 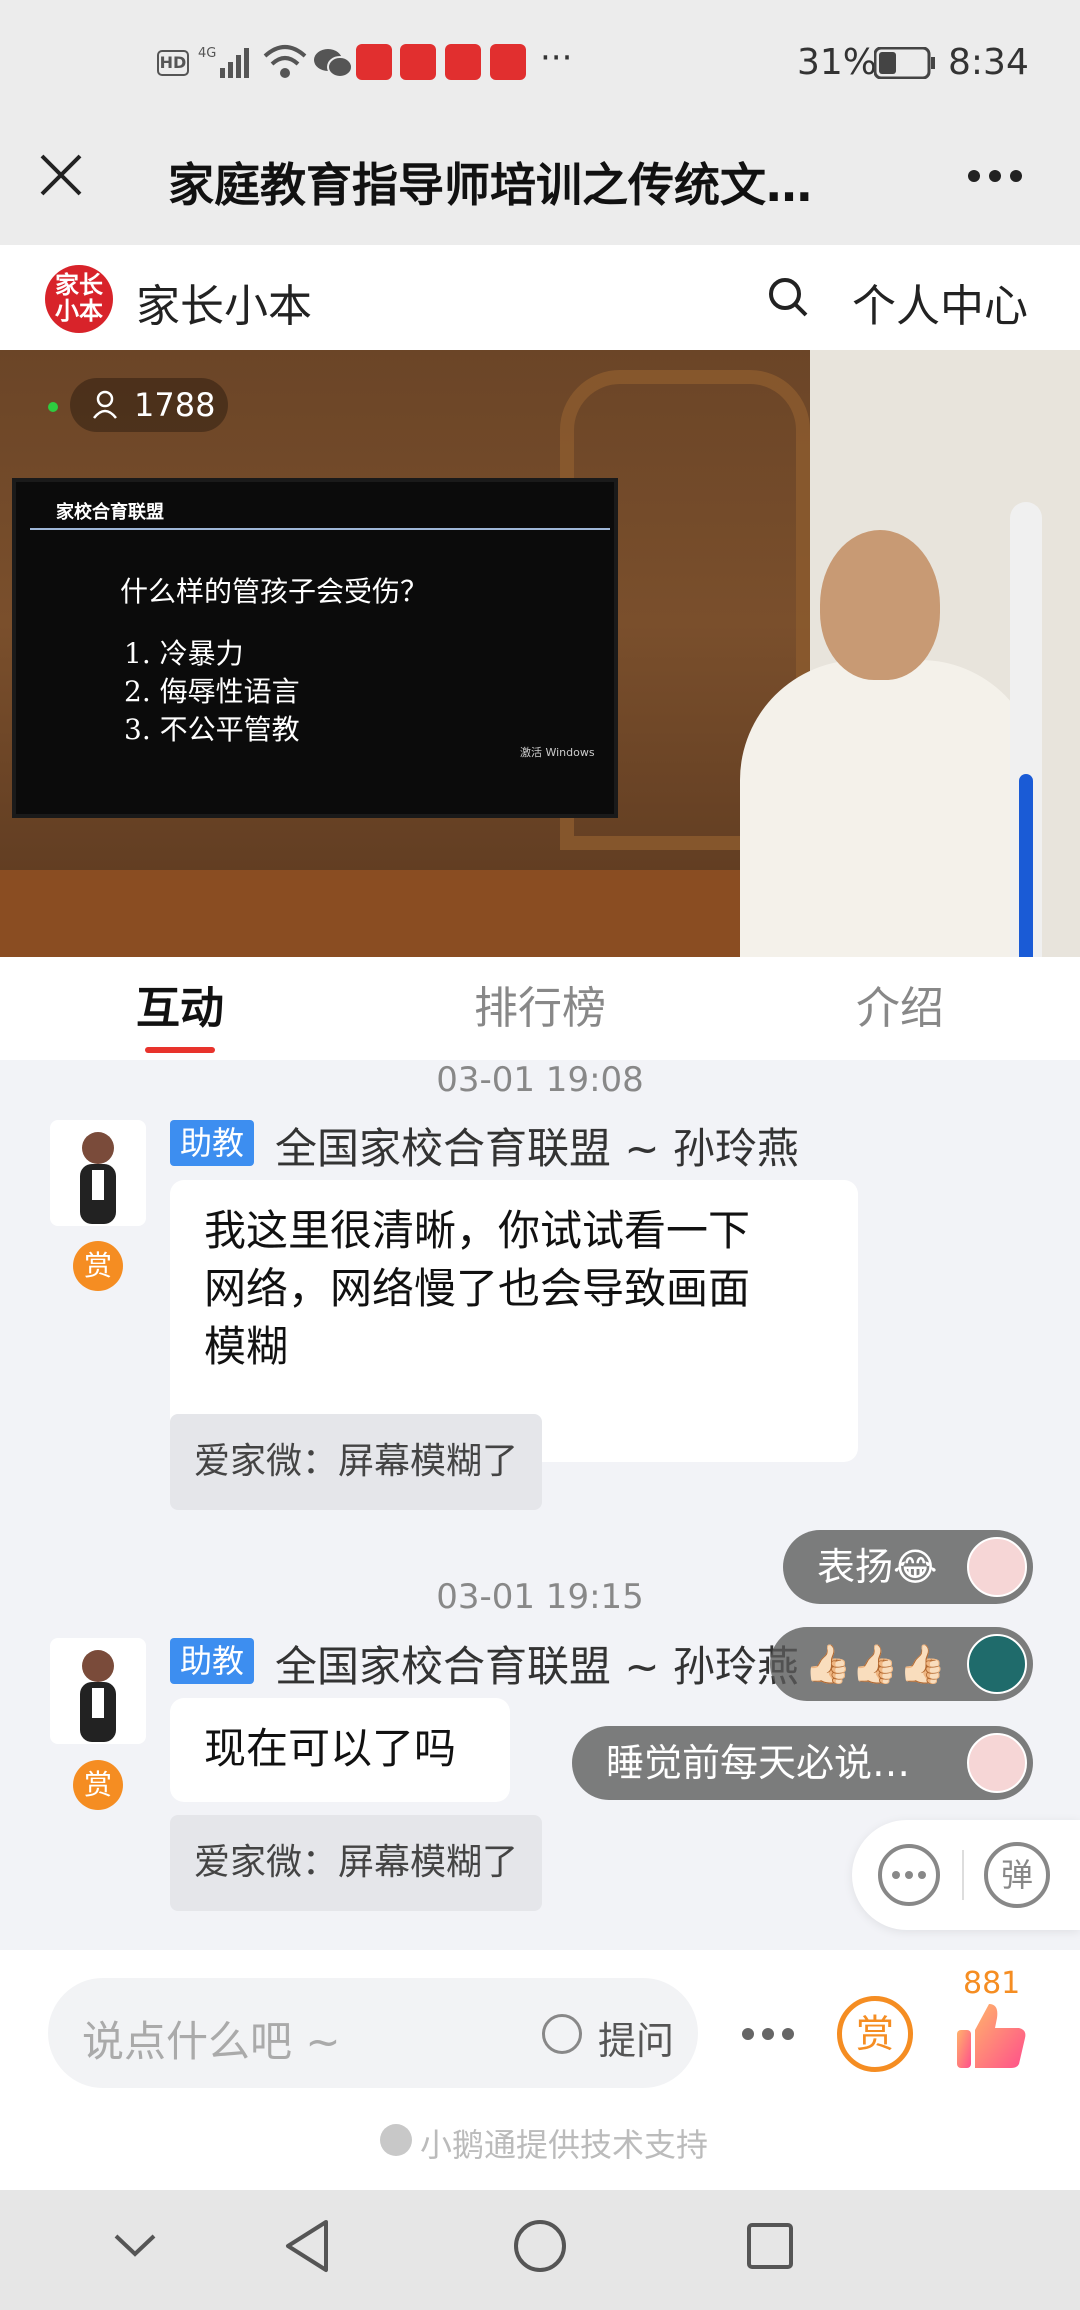 I want to click on more-icon, so click(x=768, y=2034).